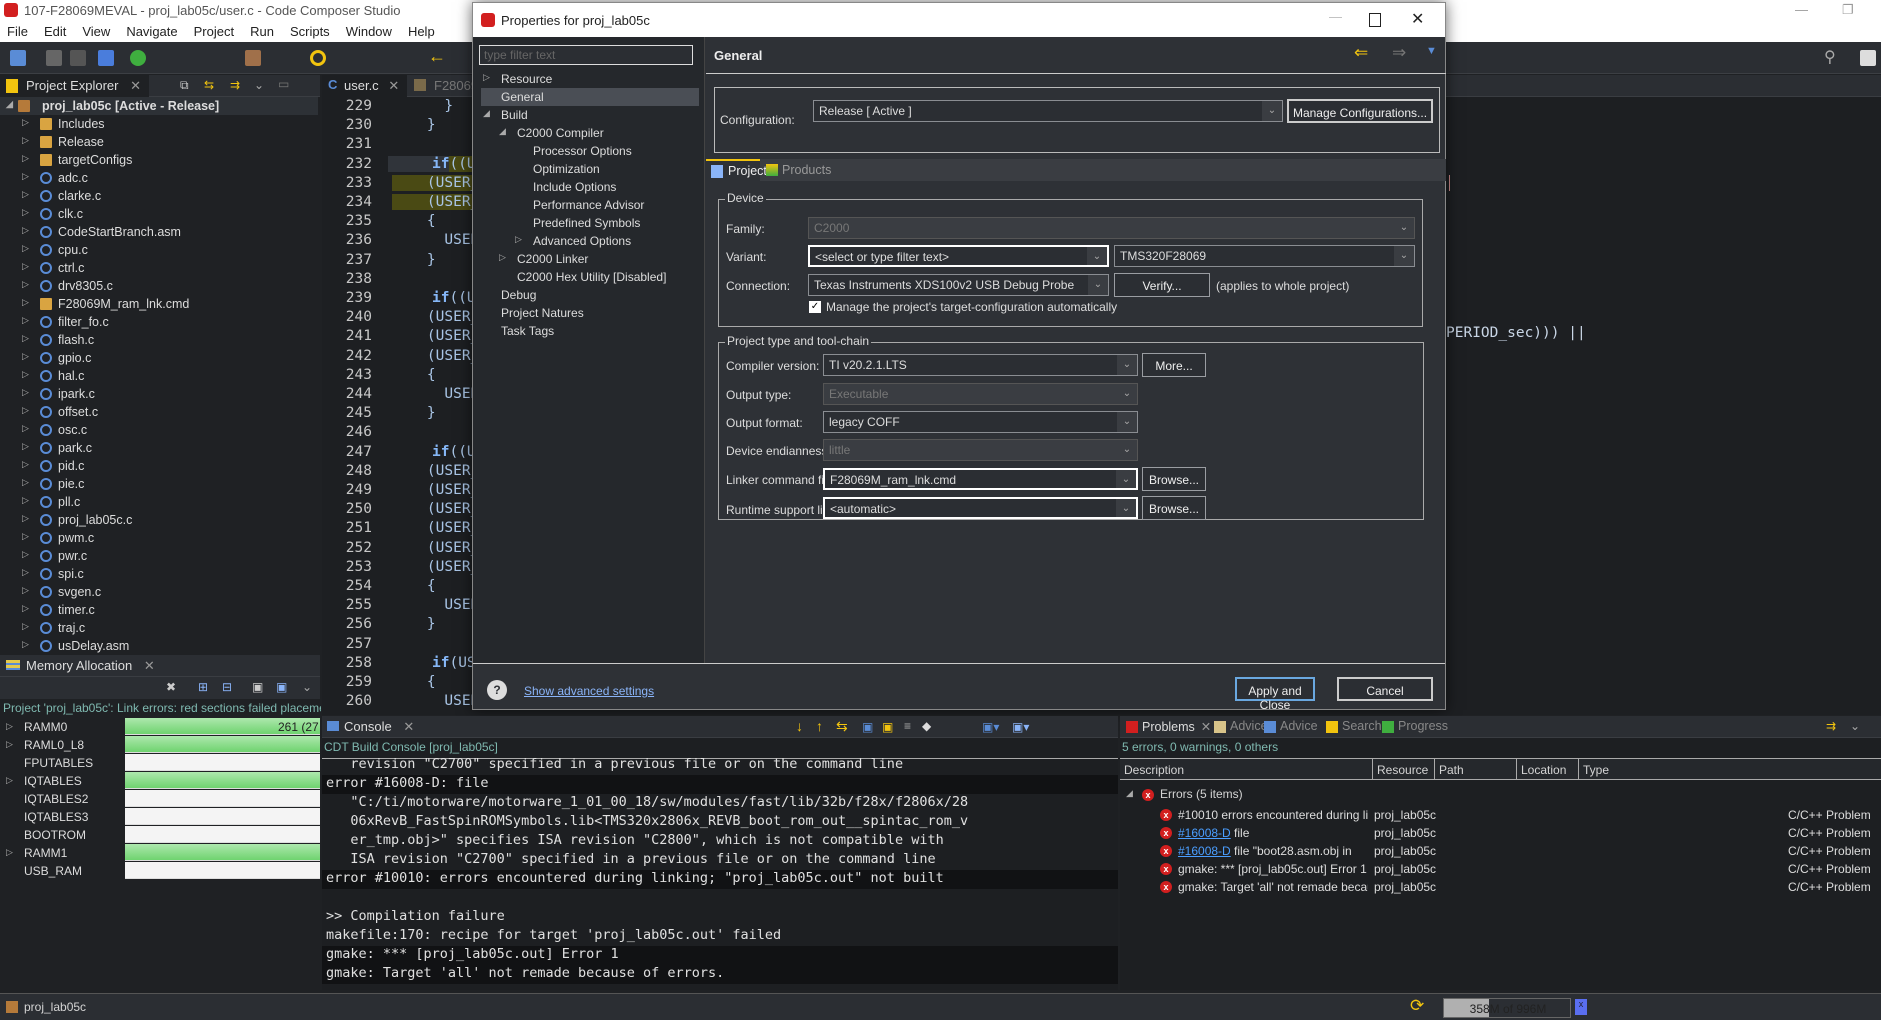  Describe the element at coordinates (159, 646) in the screenshot. I see `tree-item: ▷ usDelay.asm` at that location.